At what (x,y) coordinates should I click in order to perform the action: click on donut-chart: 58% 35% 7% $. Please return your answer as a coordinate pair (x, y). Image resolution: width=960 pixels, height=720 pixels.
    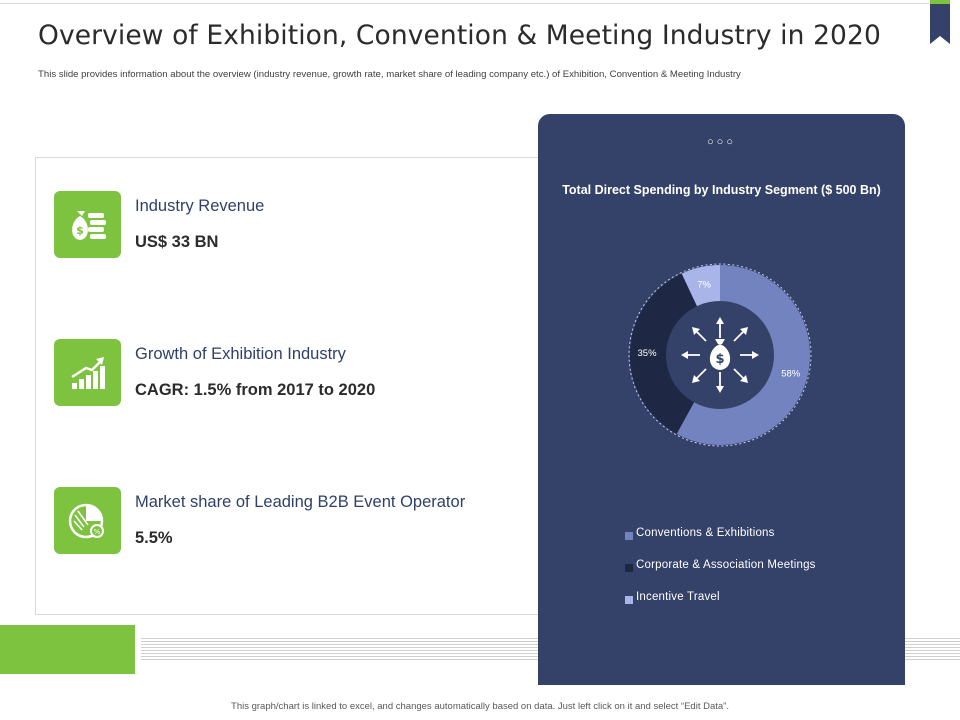
    Looking at the image, I should click on (720, 355).